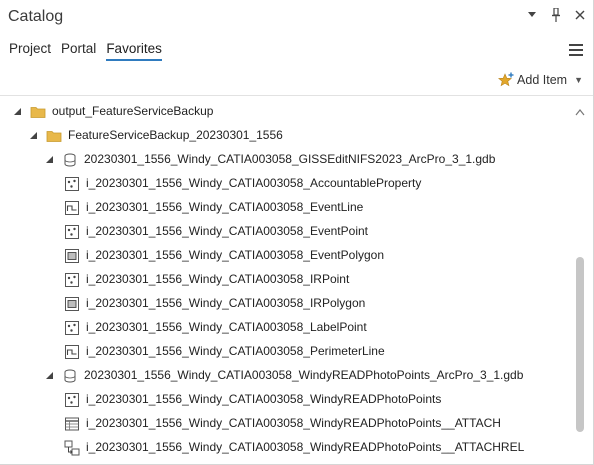  Describe the element at coordinates (580, 344) in the screenshot. I see `scrollbar-thumb` at that location.